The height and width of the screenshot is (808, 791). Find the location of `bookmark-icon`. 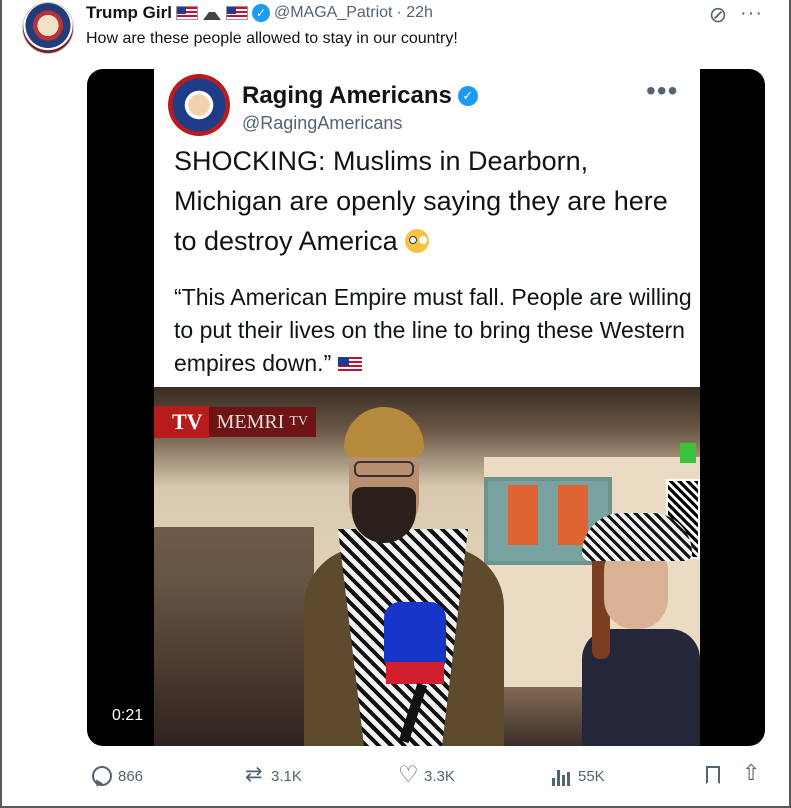

bookmark-icon is located at coordinates (713, 775).